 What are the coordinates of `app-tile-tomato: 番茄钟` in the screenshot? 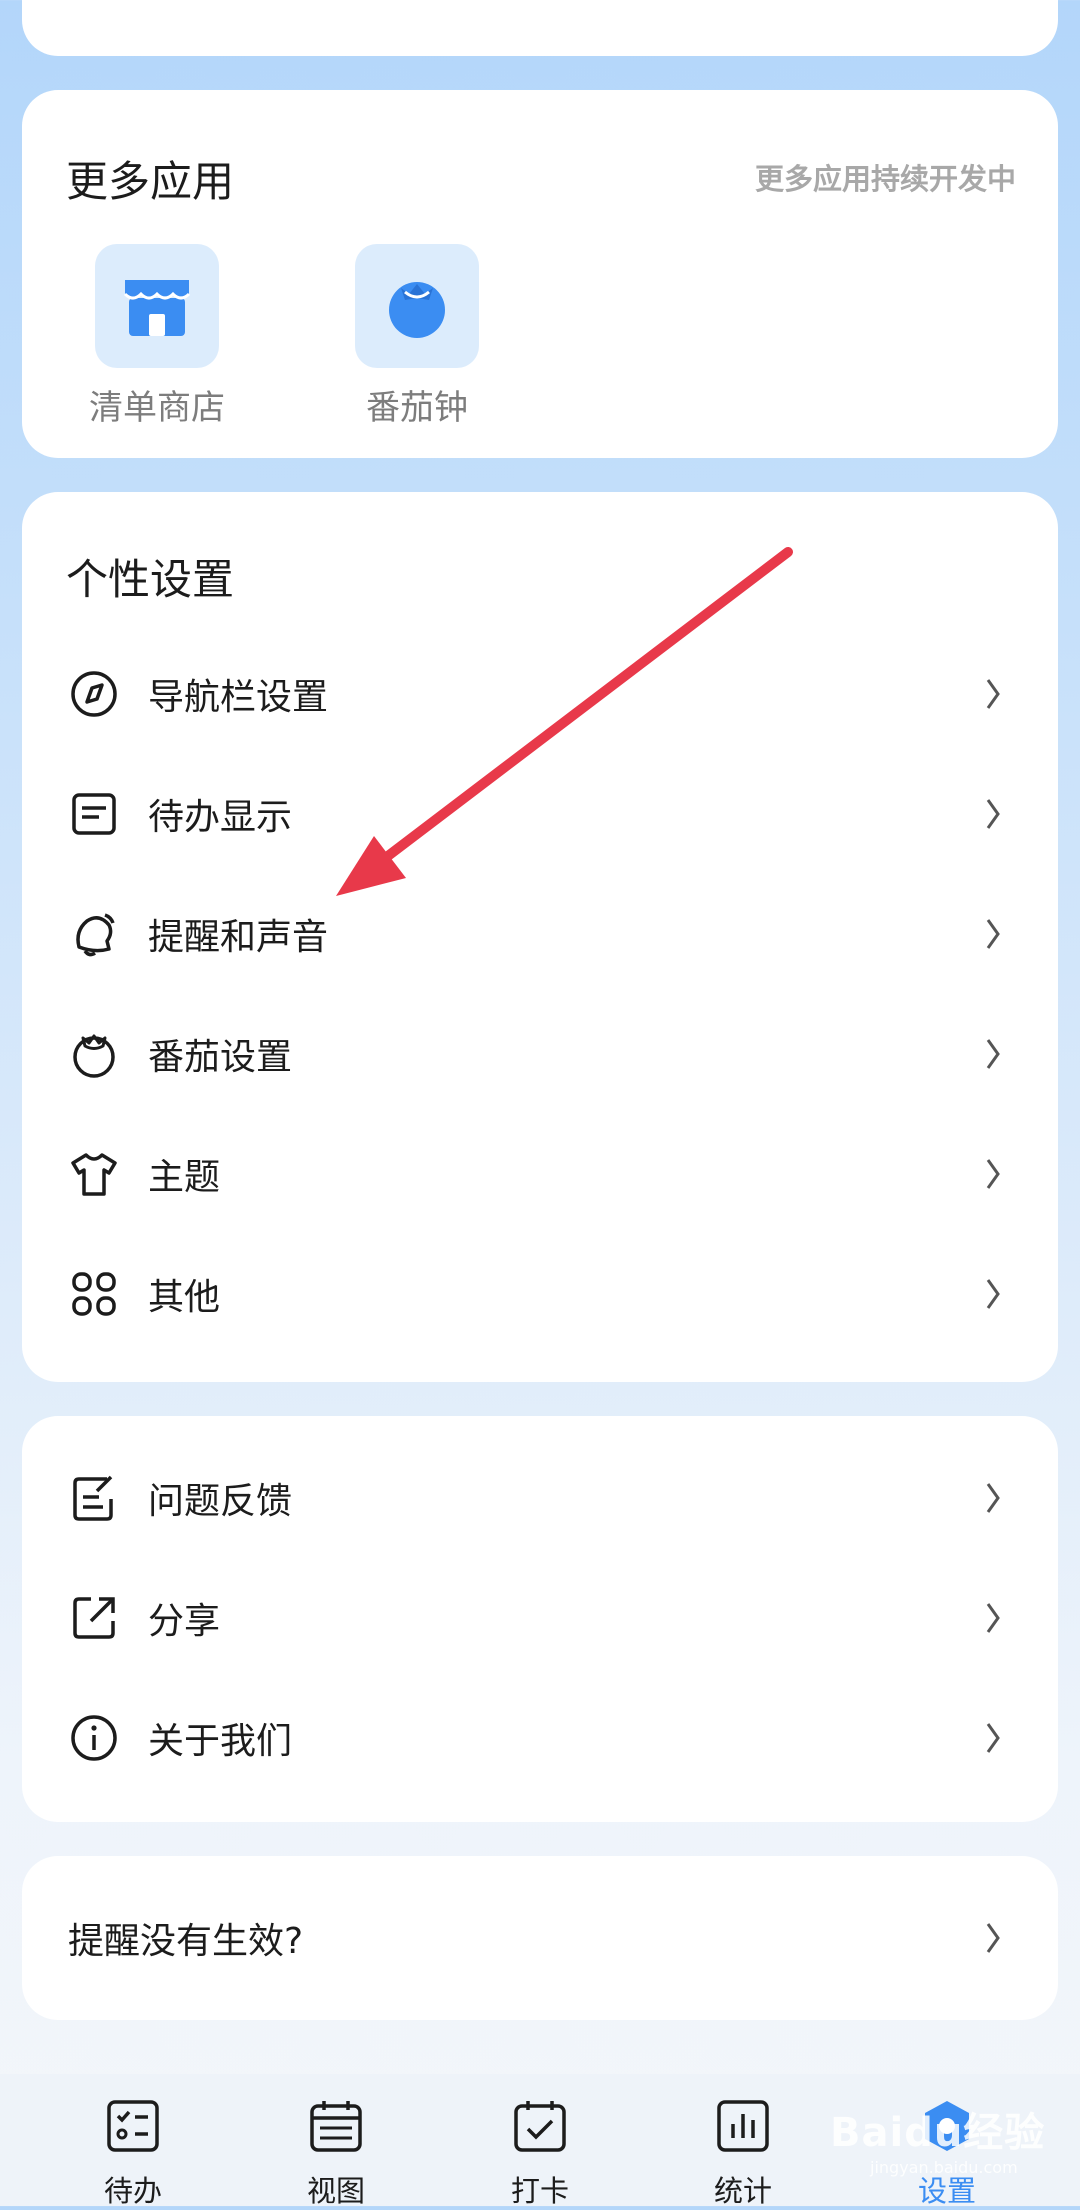 It's located at (417, 336).